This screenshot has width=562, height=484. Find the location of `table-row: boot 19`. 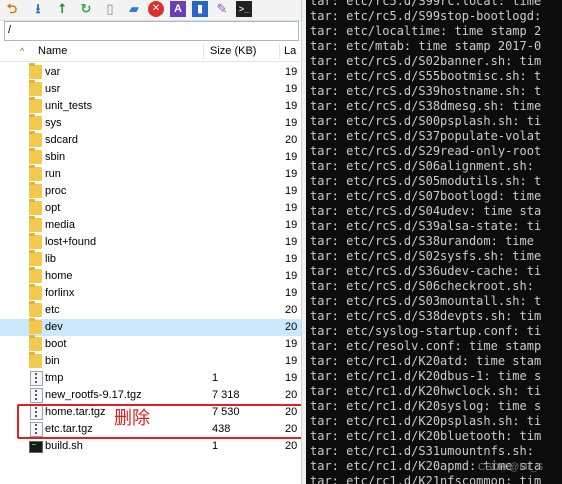

table-row: boot 19 is located at coordinates (150, 344).